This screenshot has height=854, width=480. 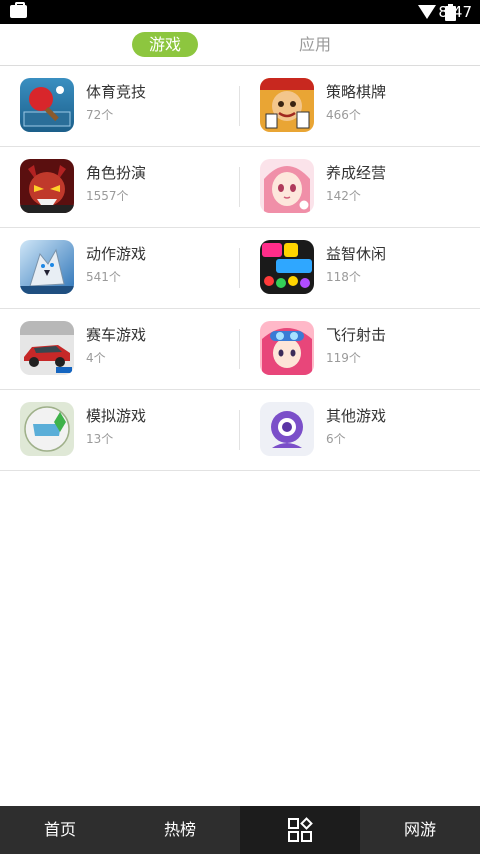 I want to click on category-title: 体育竞技, so click(x=116, y=92).